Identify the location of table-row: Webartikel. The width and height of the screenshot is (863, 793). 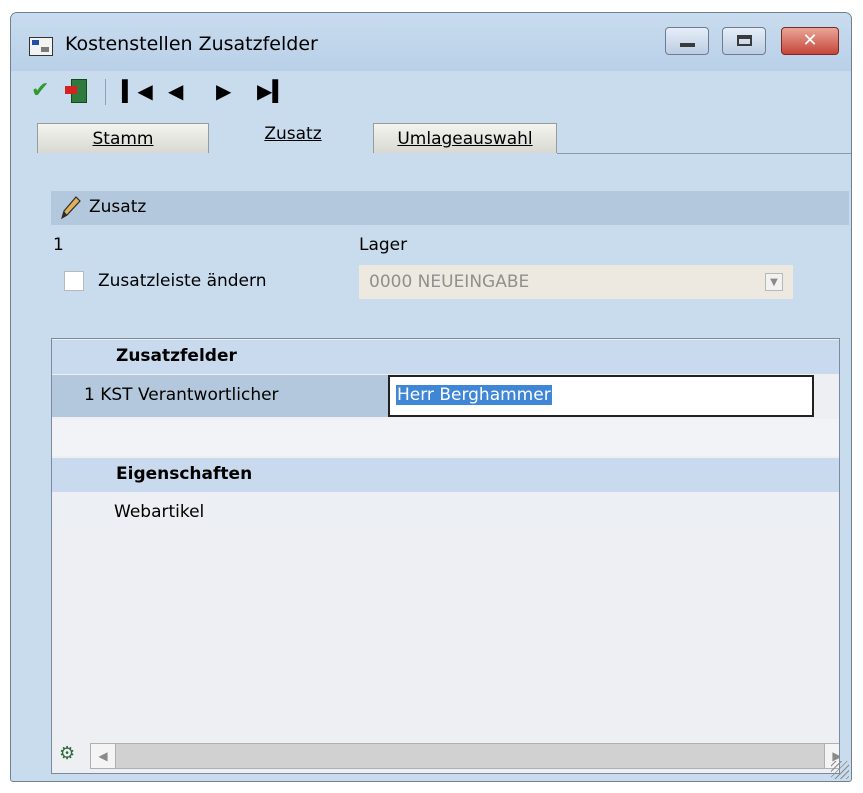
(445, 513).